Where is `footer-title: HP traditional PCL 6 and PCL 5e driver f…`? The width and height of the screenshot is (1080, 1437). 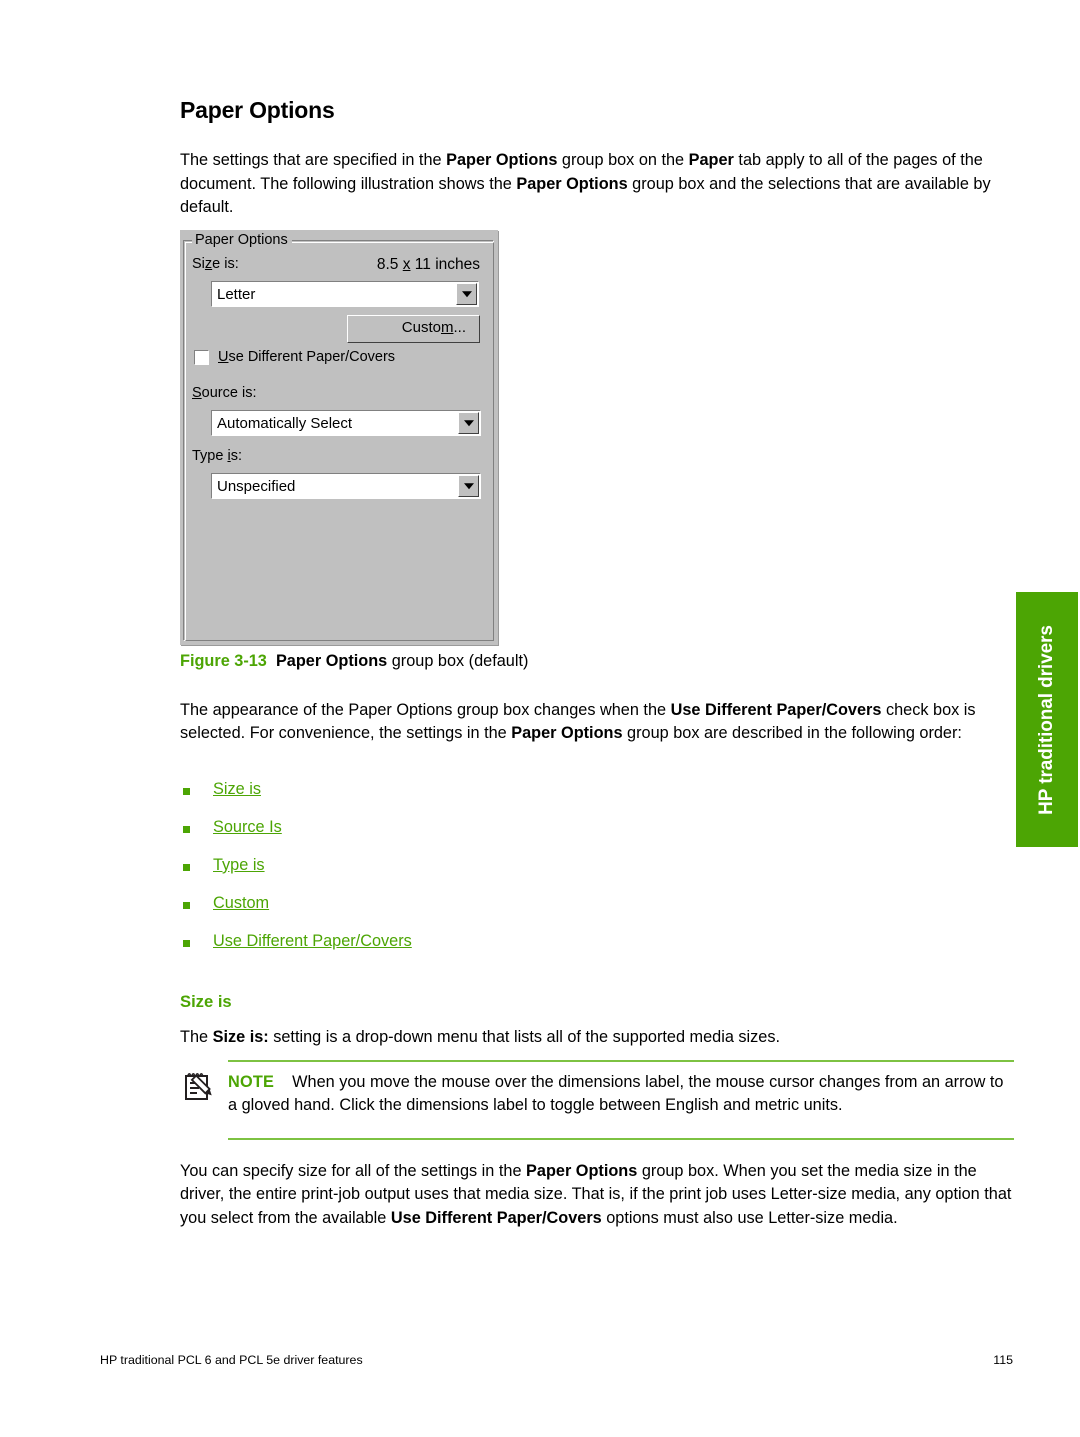 footer-title: HP traditional PCL 6 and PCL 5e driver f… is located at coordinates (231, 1360).